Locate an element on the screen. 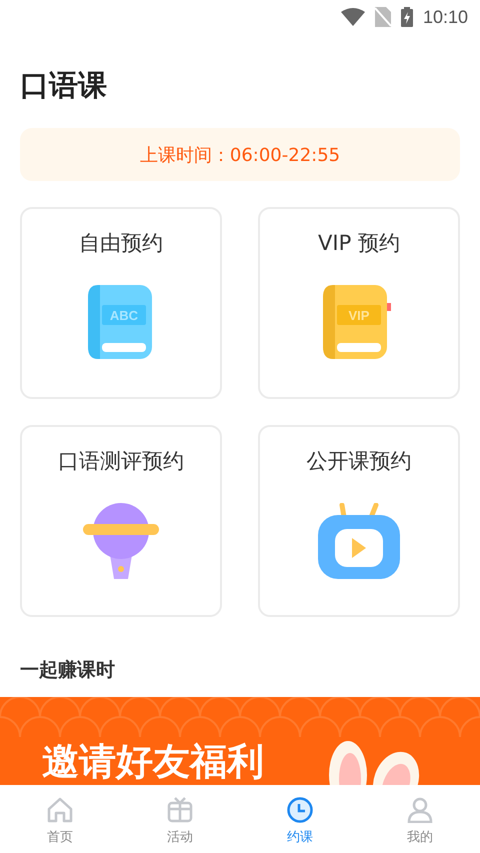 This screenshot has width=480, height=853. home-icon is located at coordinates (60, 810).